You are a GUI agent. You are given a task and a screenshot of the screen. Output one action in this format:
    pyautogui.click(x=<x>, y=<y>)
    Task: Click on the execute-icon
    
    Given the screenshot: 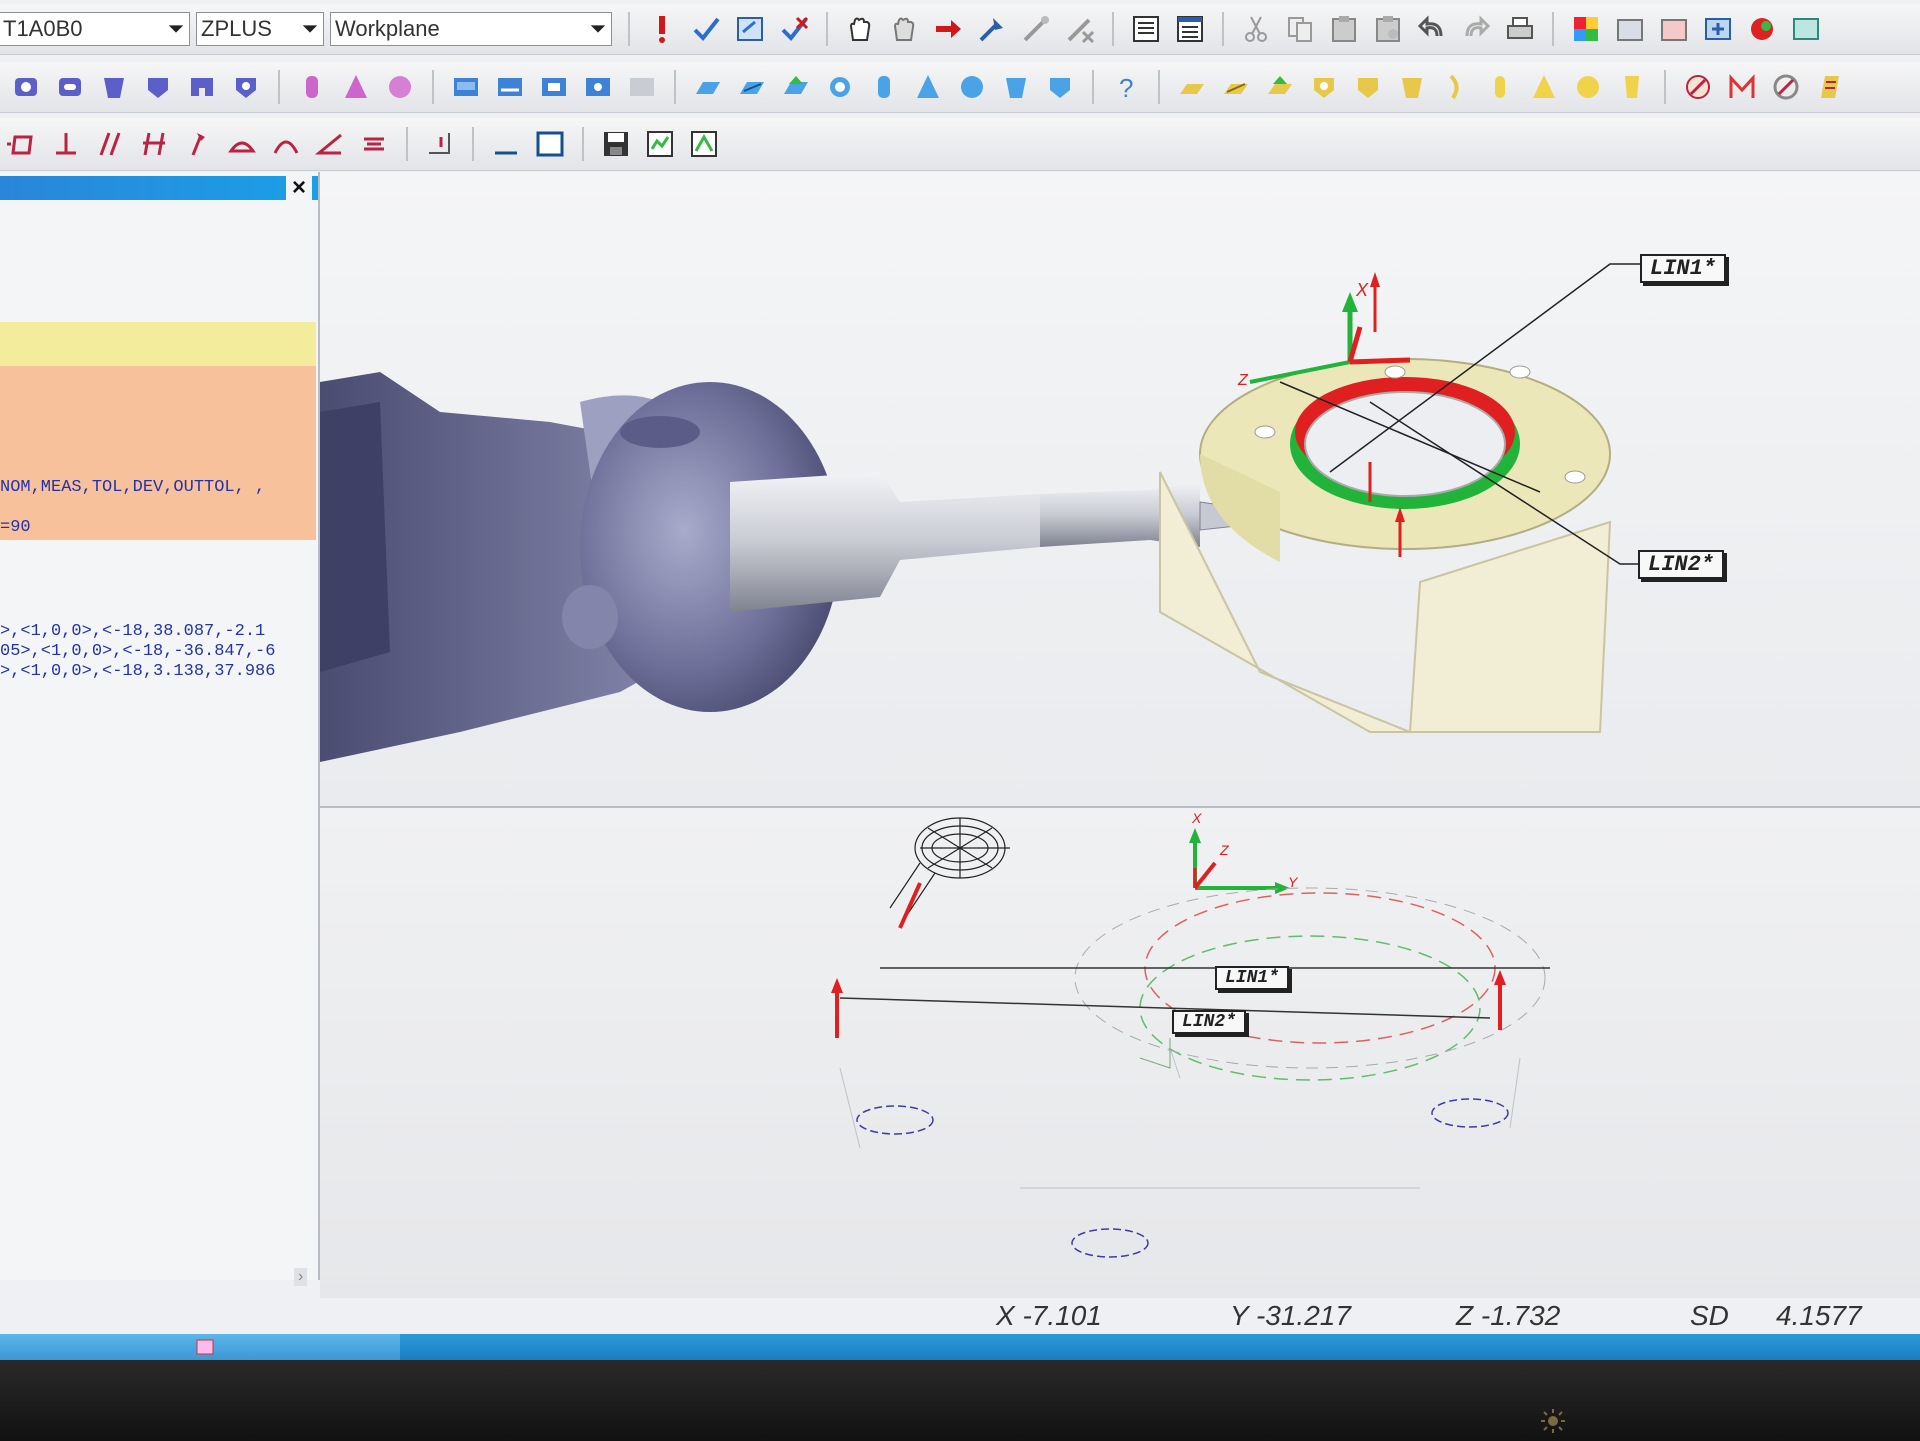 What is the action you would take?
    pyautogui.click(x=662, y=29)
    